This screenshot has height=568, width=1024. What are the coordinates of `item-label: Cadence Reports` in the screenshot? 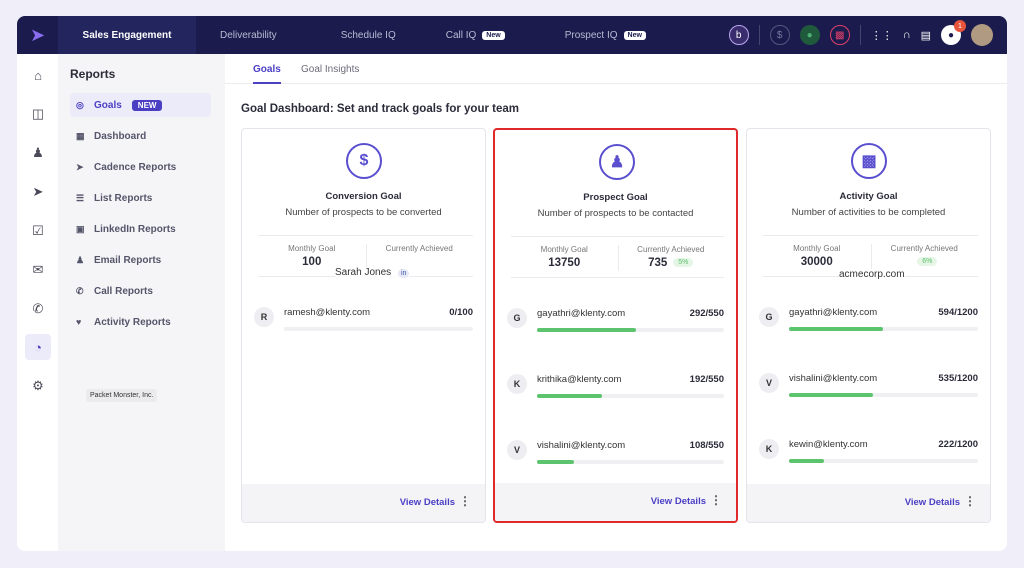 It's located at (135, 167).